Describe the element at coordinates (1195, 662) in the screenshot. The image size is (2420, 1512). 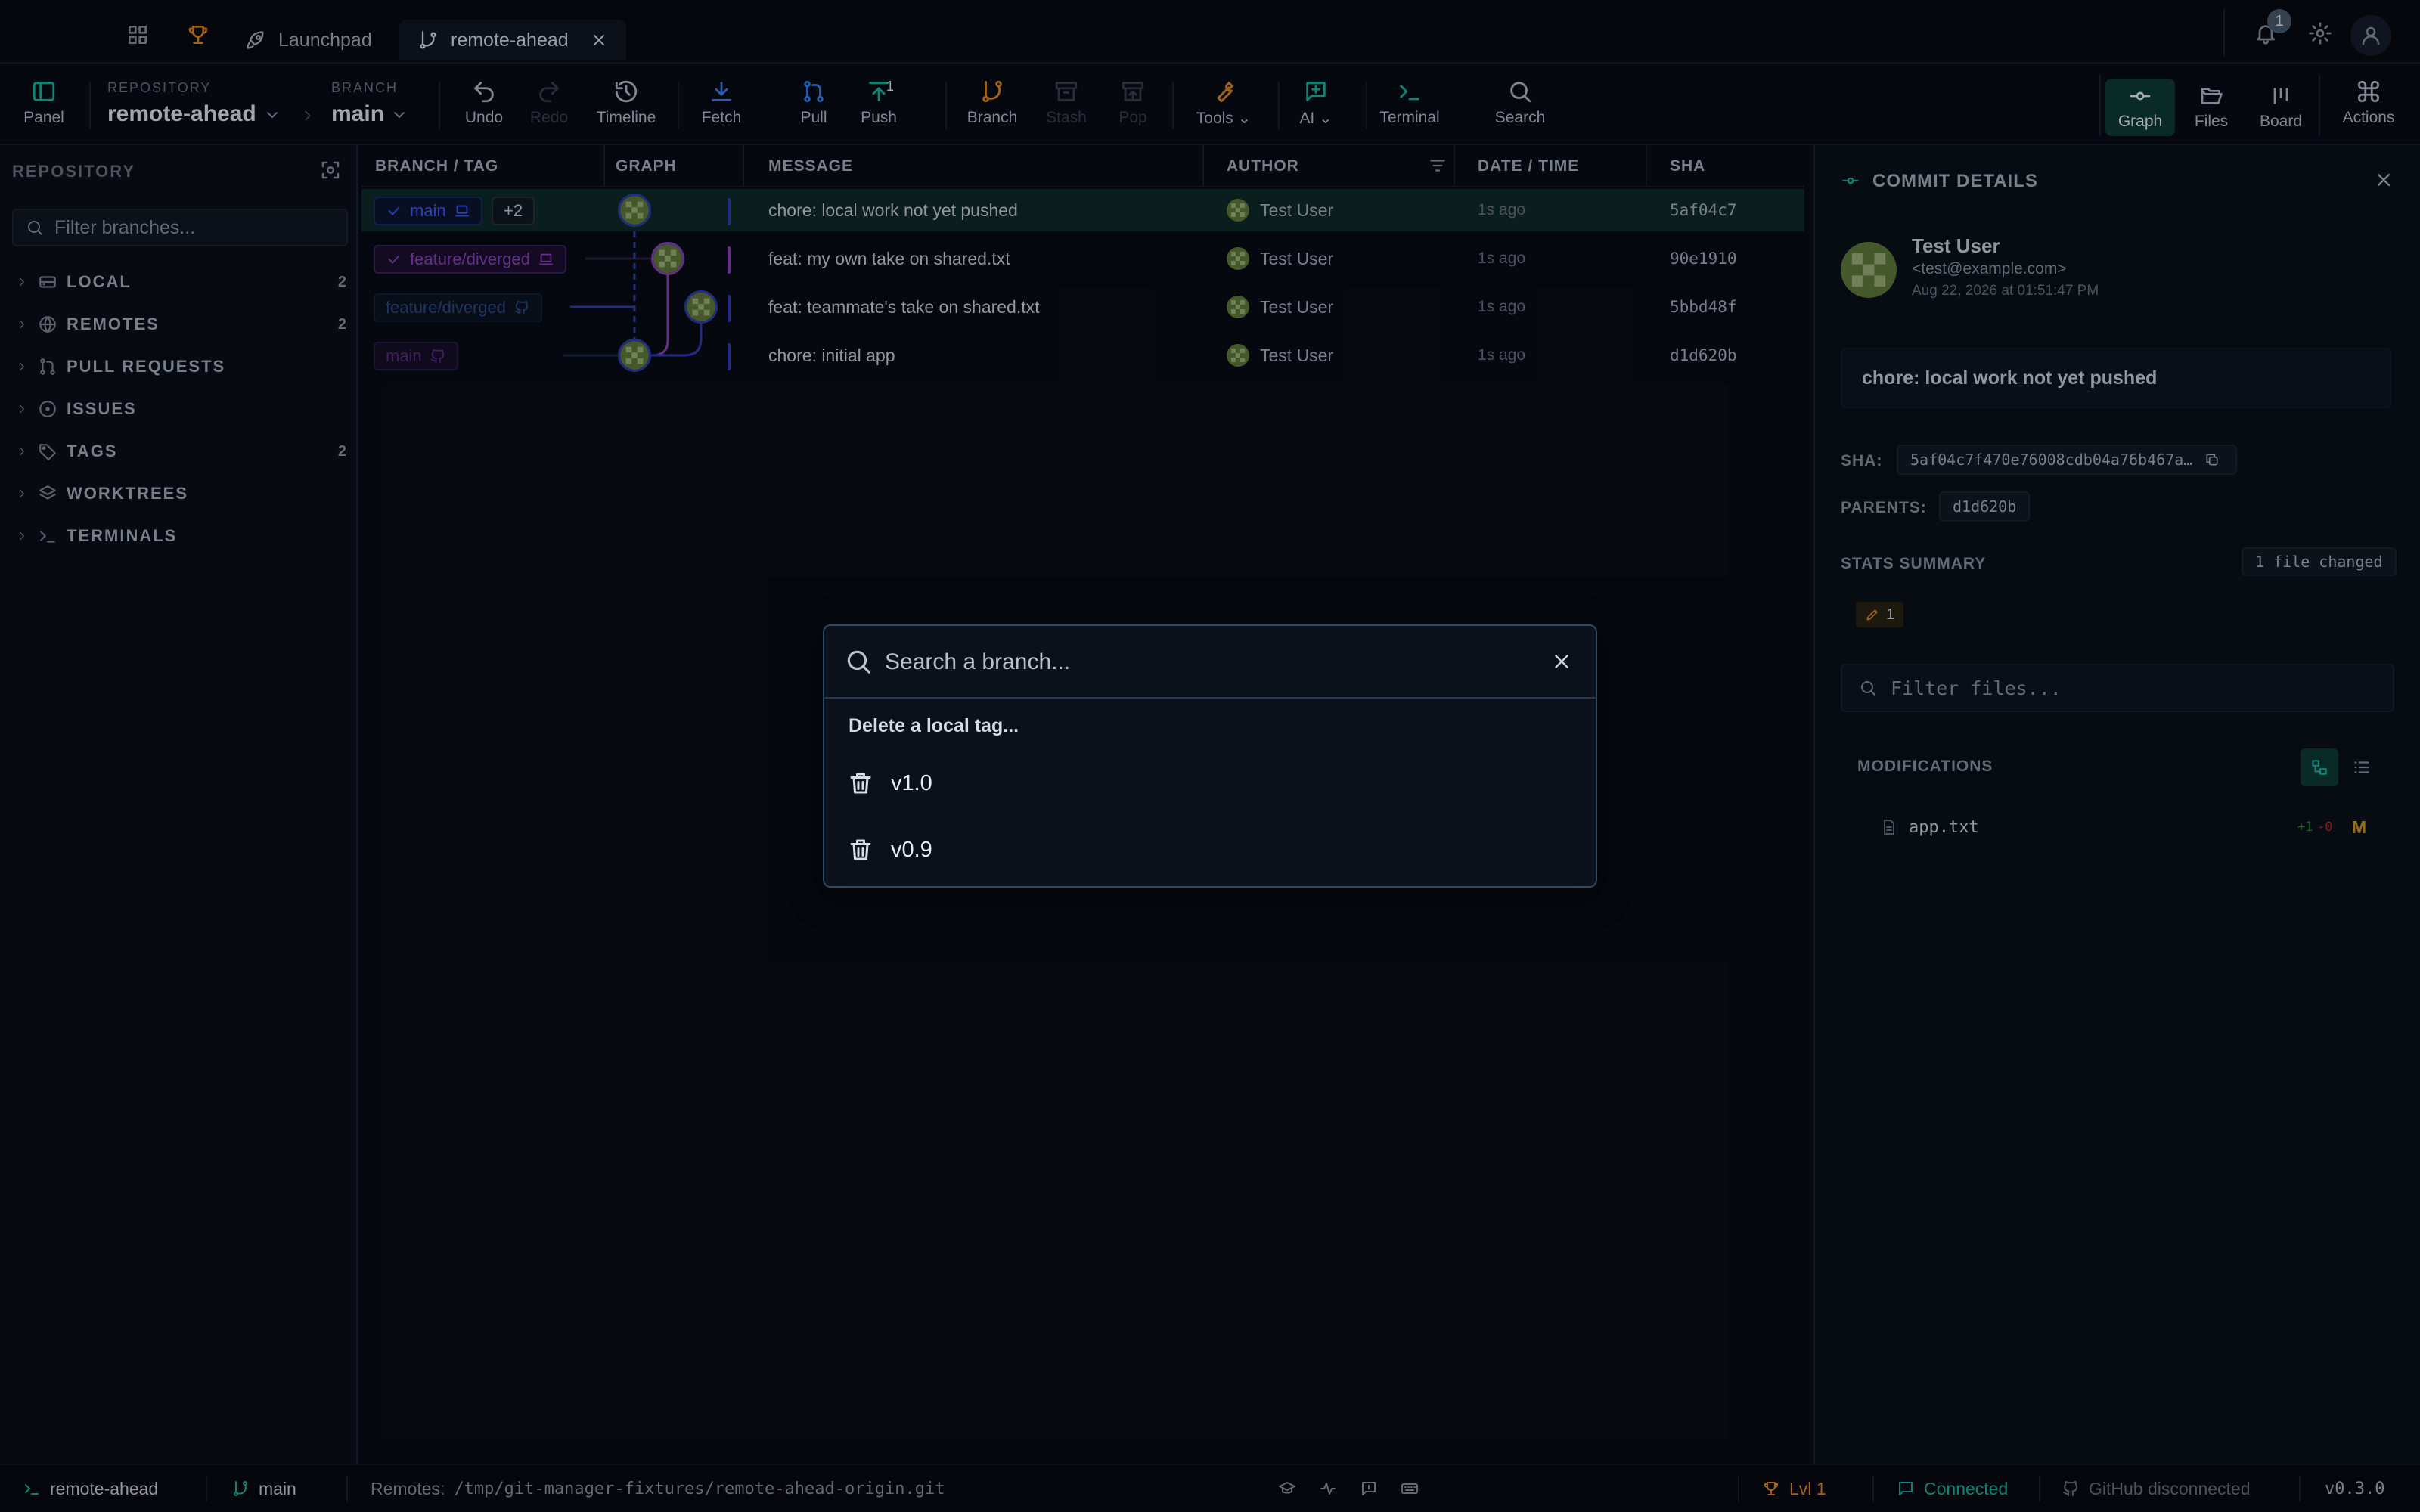
I see `branch-search-input` at that location.